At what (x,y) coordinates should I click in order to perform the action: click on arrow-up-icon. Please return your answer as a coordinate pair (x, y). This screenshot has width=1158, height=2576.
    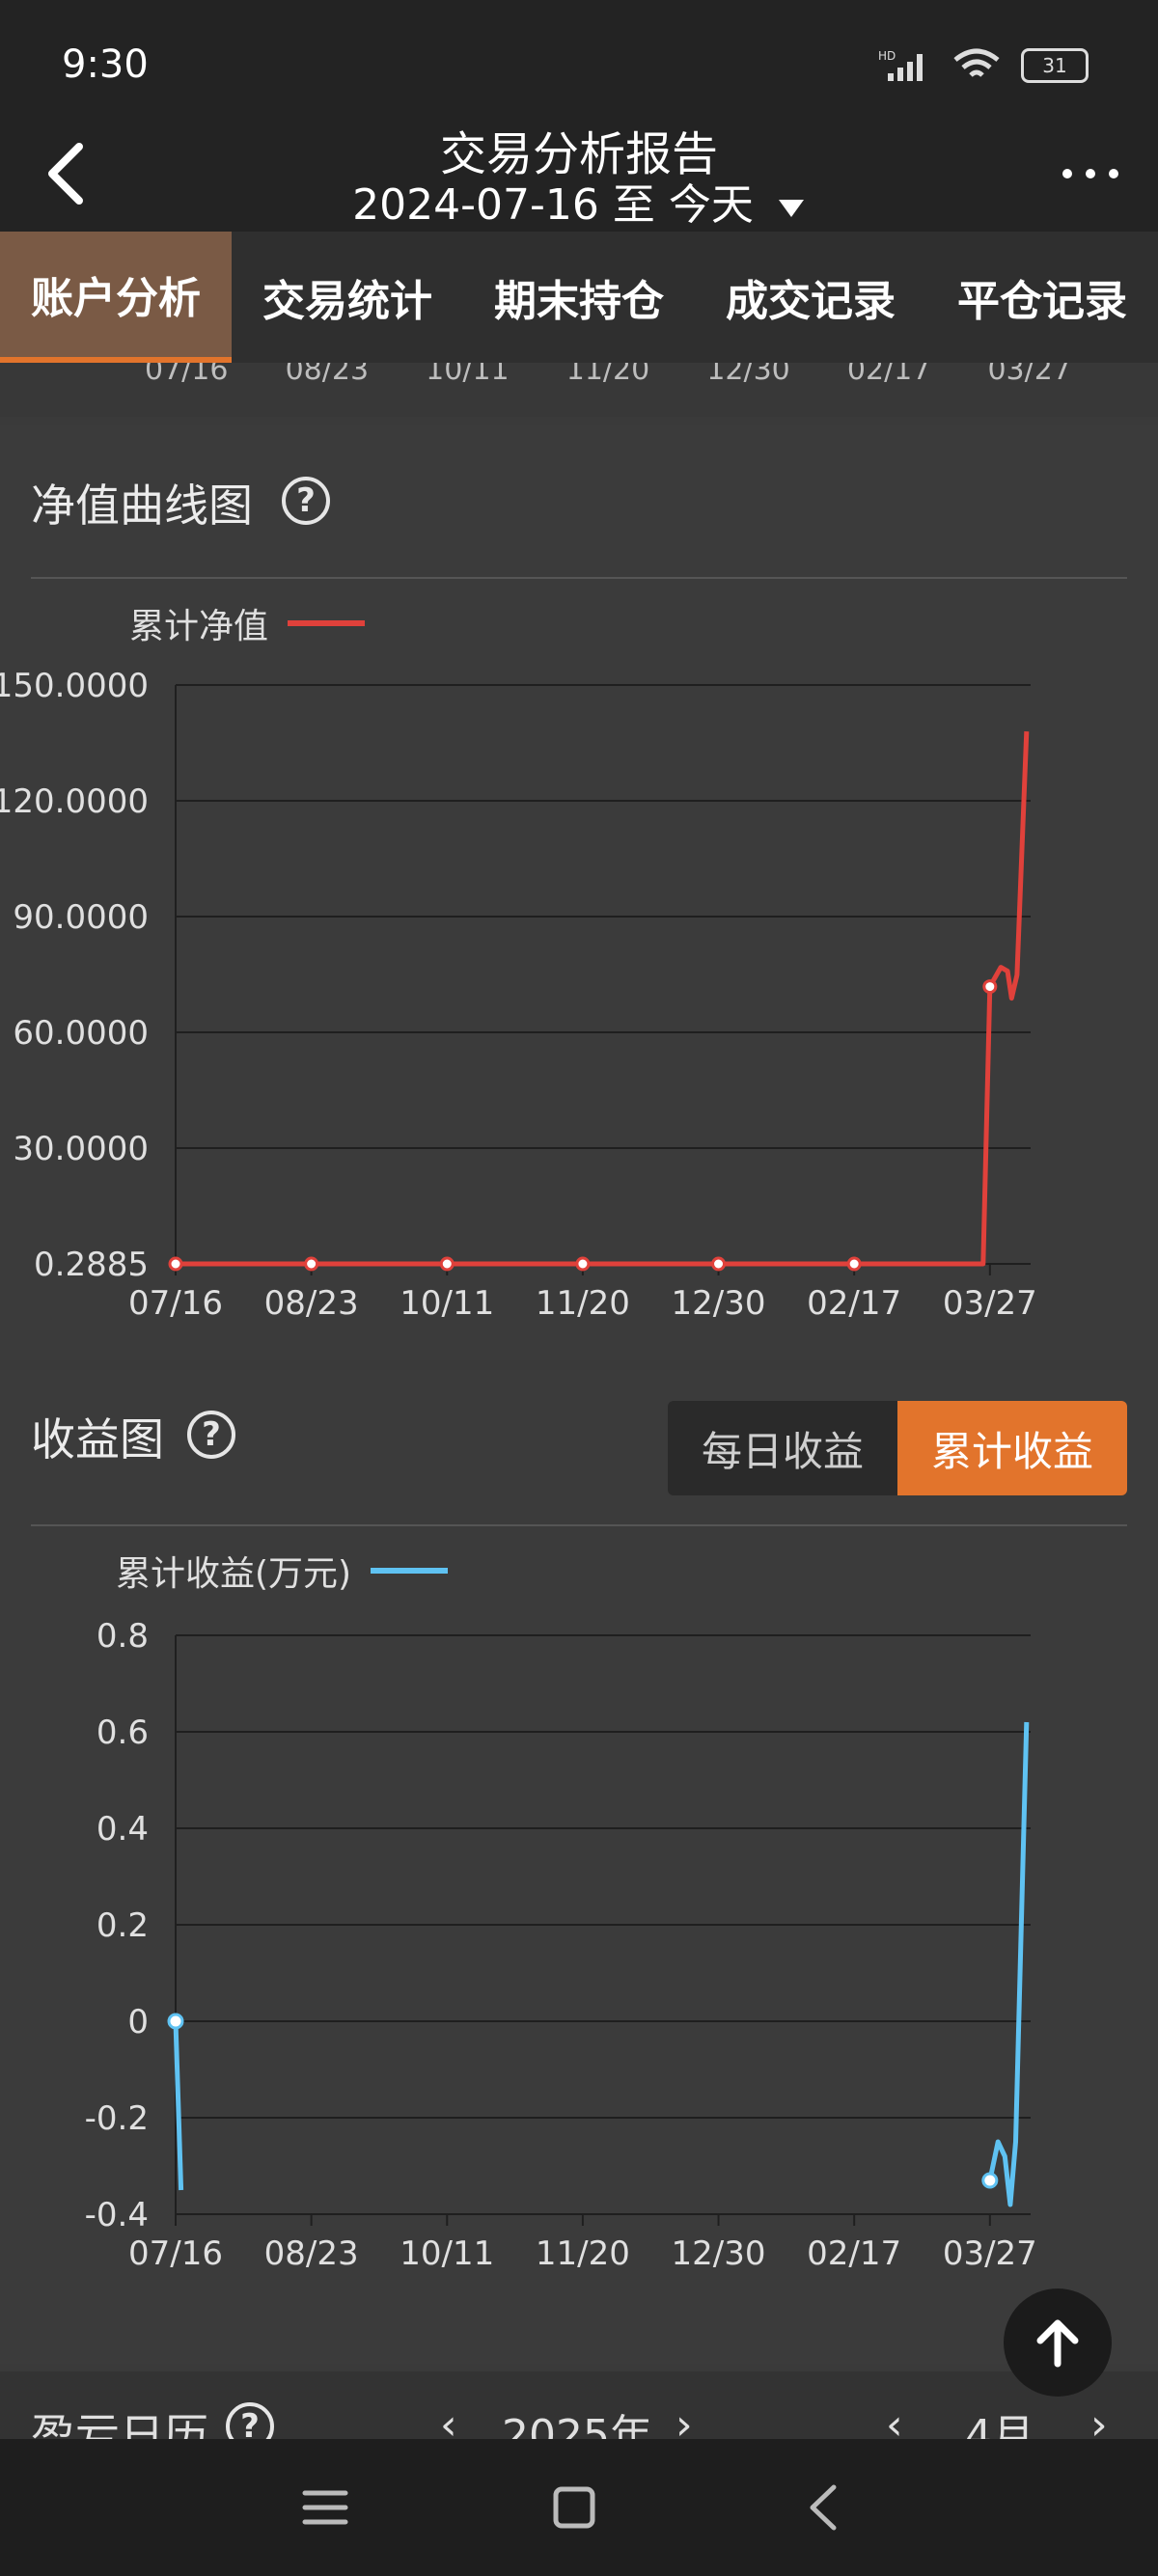
    Looking at the image, I should click on (1057, 2344).